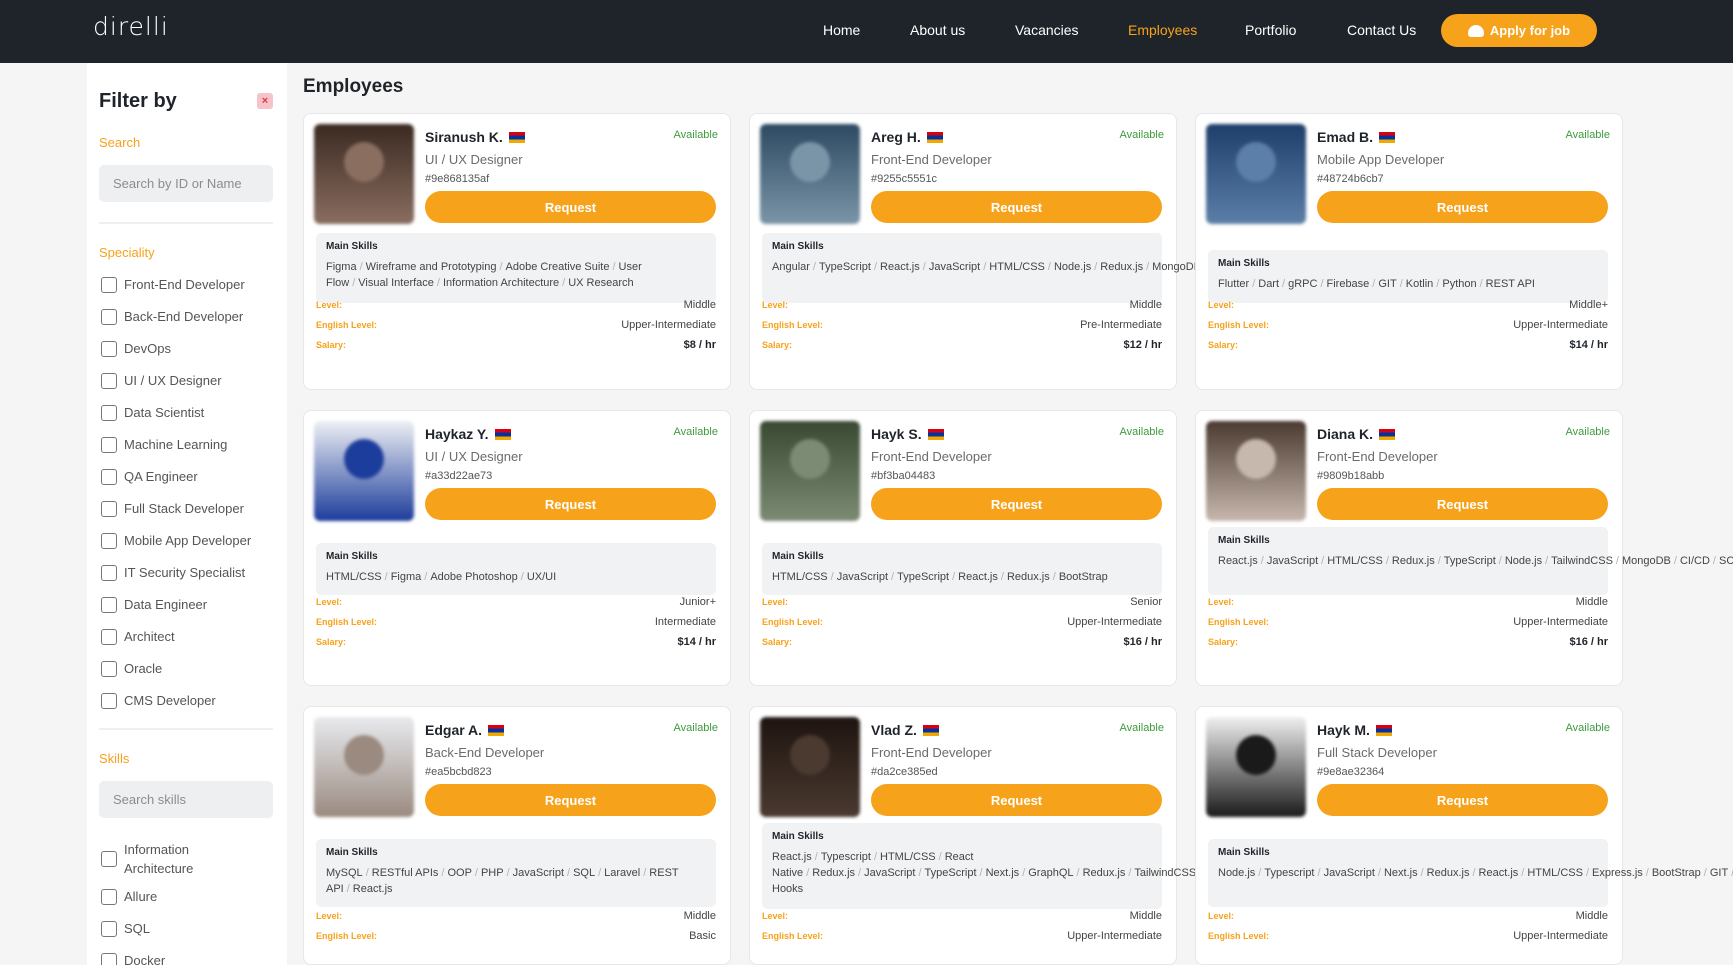 This screenshot has height=965, width=1733. Describe the element at coordinates (137, 928) in the screenshot. I see `skill-option-label: SQL` at that location.